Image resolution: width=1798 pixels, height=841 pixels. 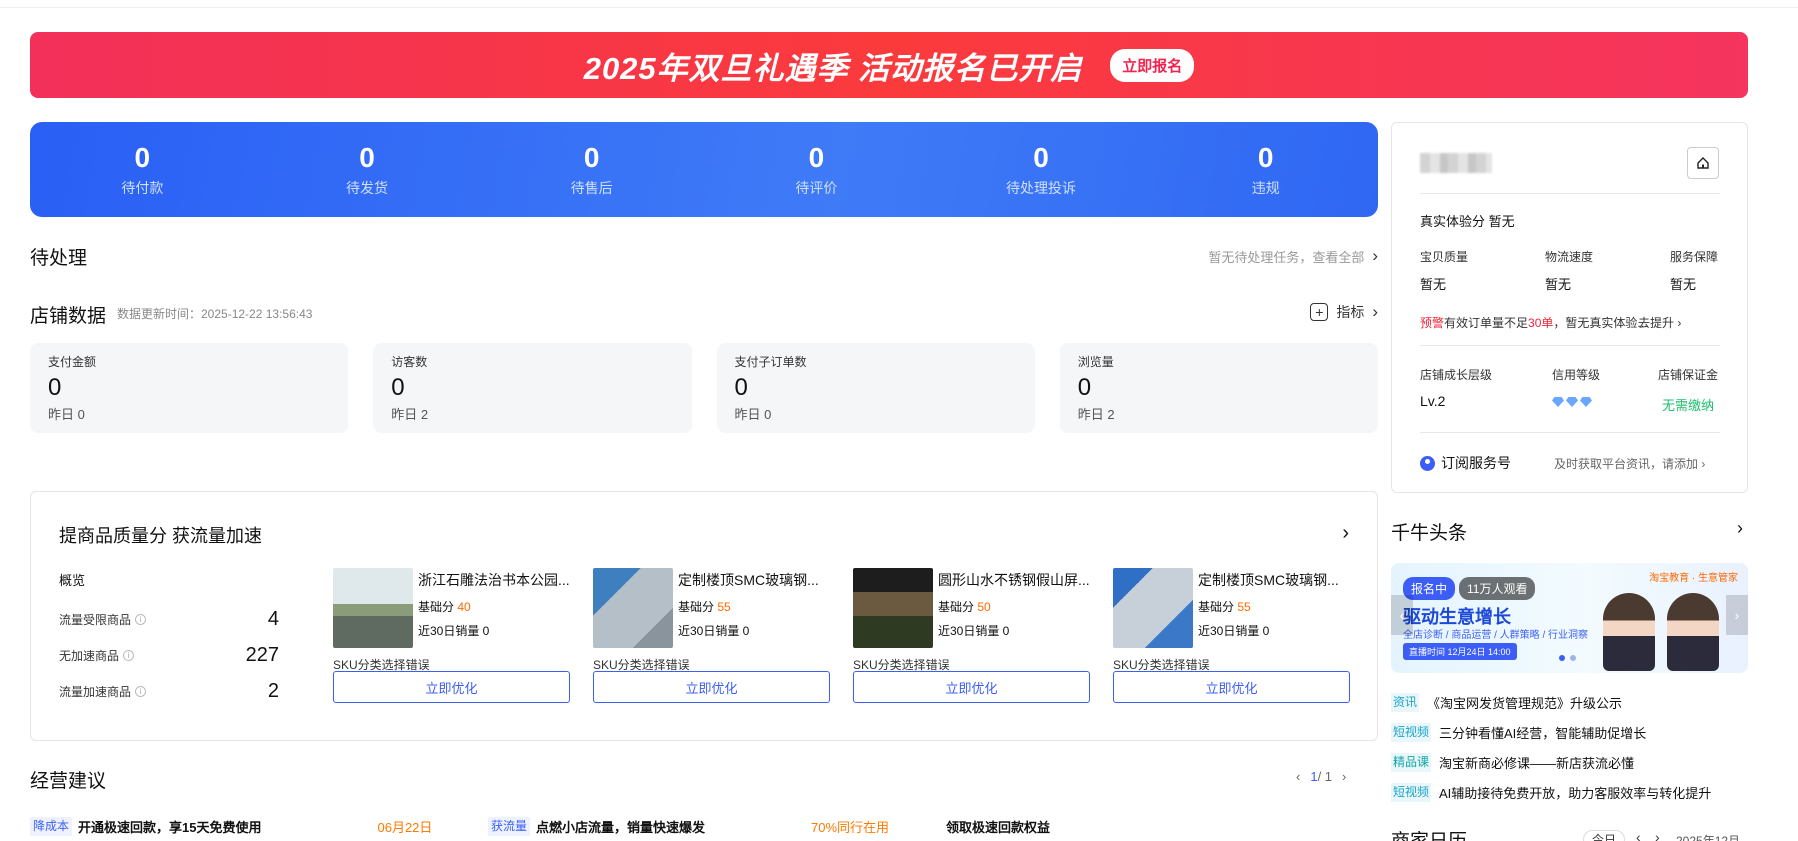 I want to click on overview-row-value: 4, so click(x=273, y=619).